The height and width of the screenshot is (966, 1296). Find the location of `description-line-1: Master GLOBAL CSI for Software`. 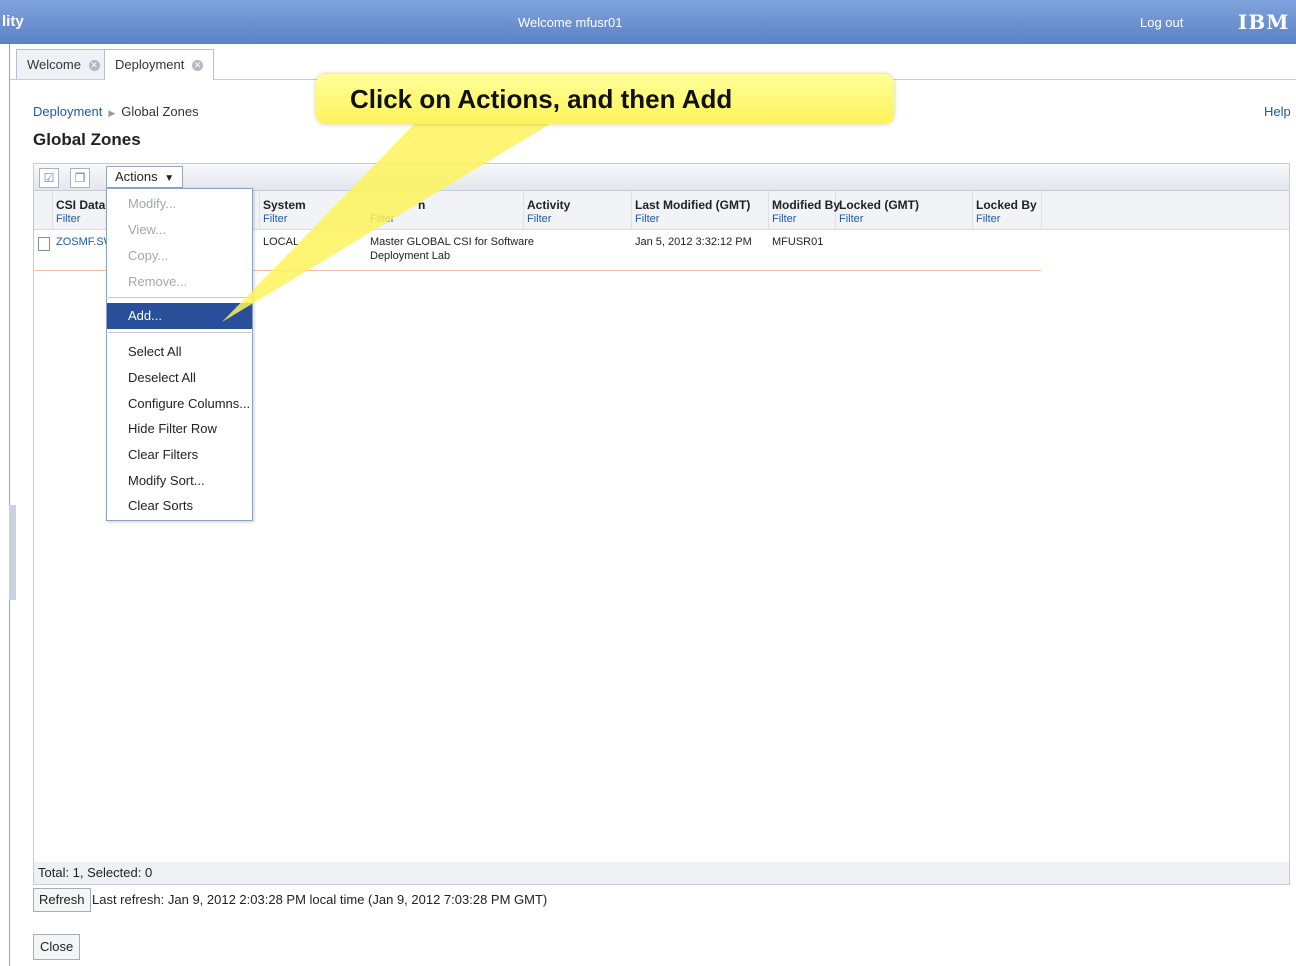

description-line-1: Master GLOBAL CSI for Software is located at coordinates (452, 242).